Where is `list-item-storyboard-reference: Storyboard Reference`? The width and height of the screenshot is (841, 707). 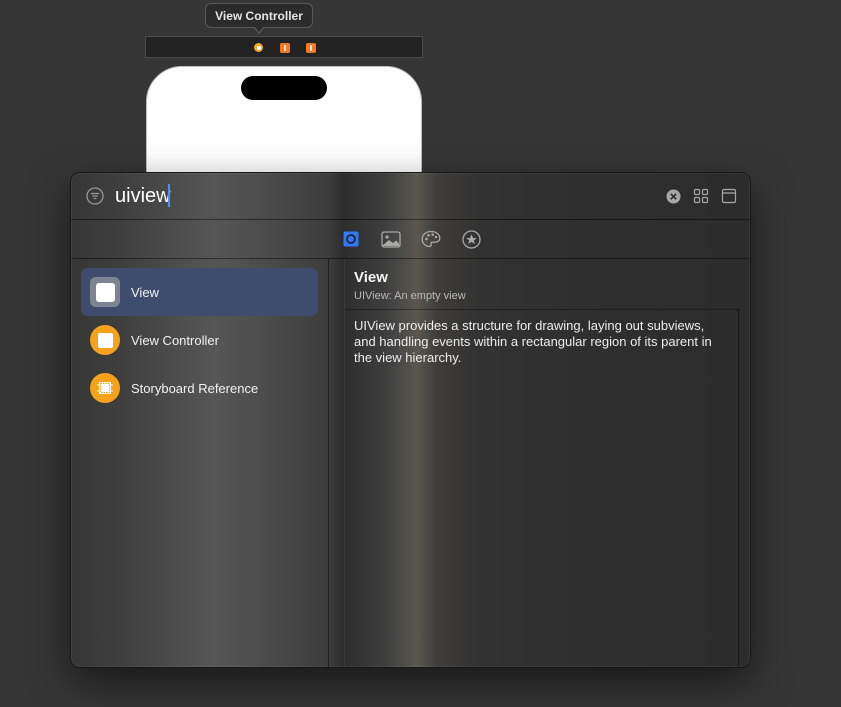
list-item-storyboard-reference: Storyboard Reference is located at coordinates (199, 388).